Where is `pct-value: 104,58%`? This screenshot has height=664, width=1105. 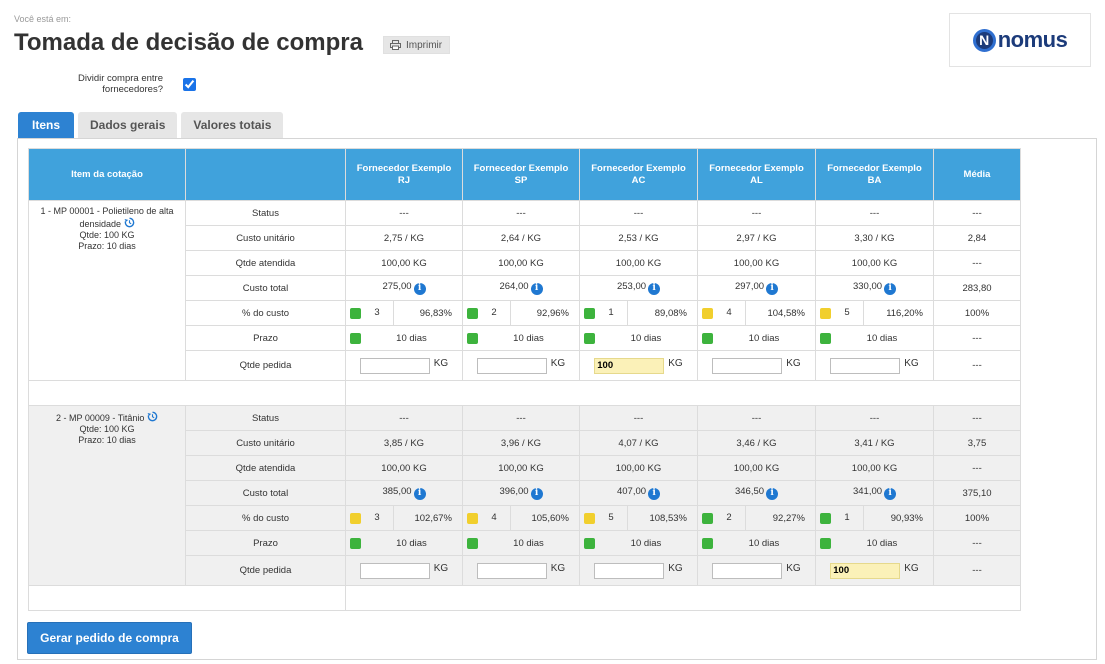
pct-value: 104,58% is located at coordinates (786, 313).